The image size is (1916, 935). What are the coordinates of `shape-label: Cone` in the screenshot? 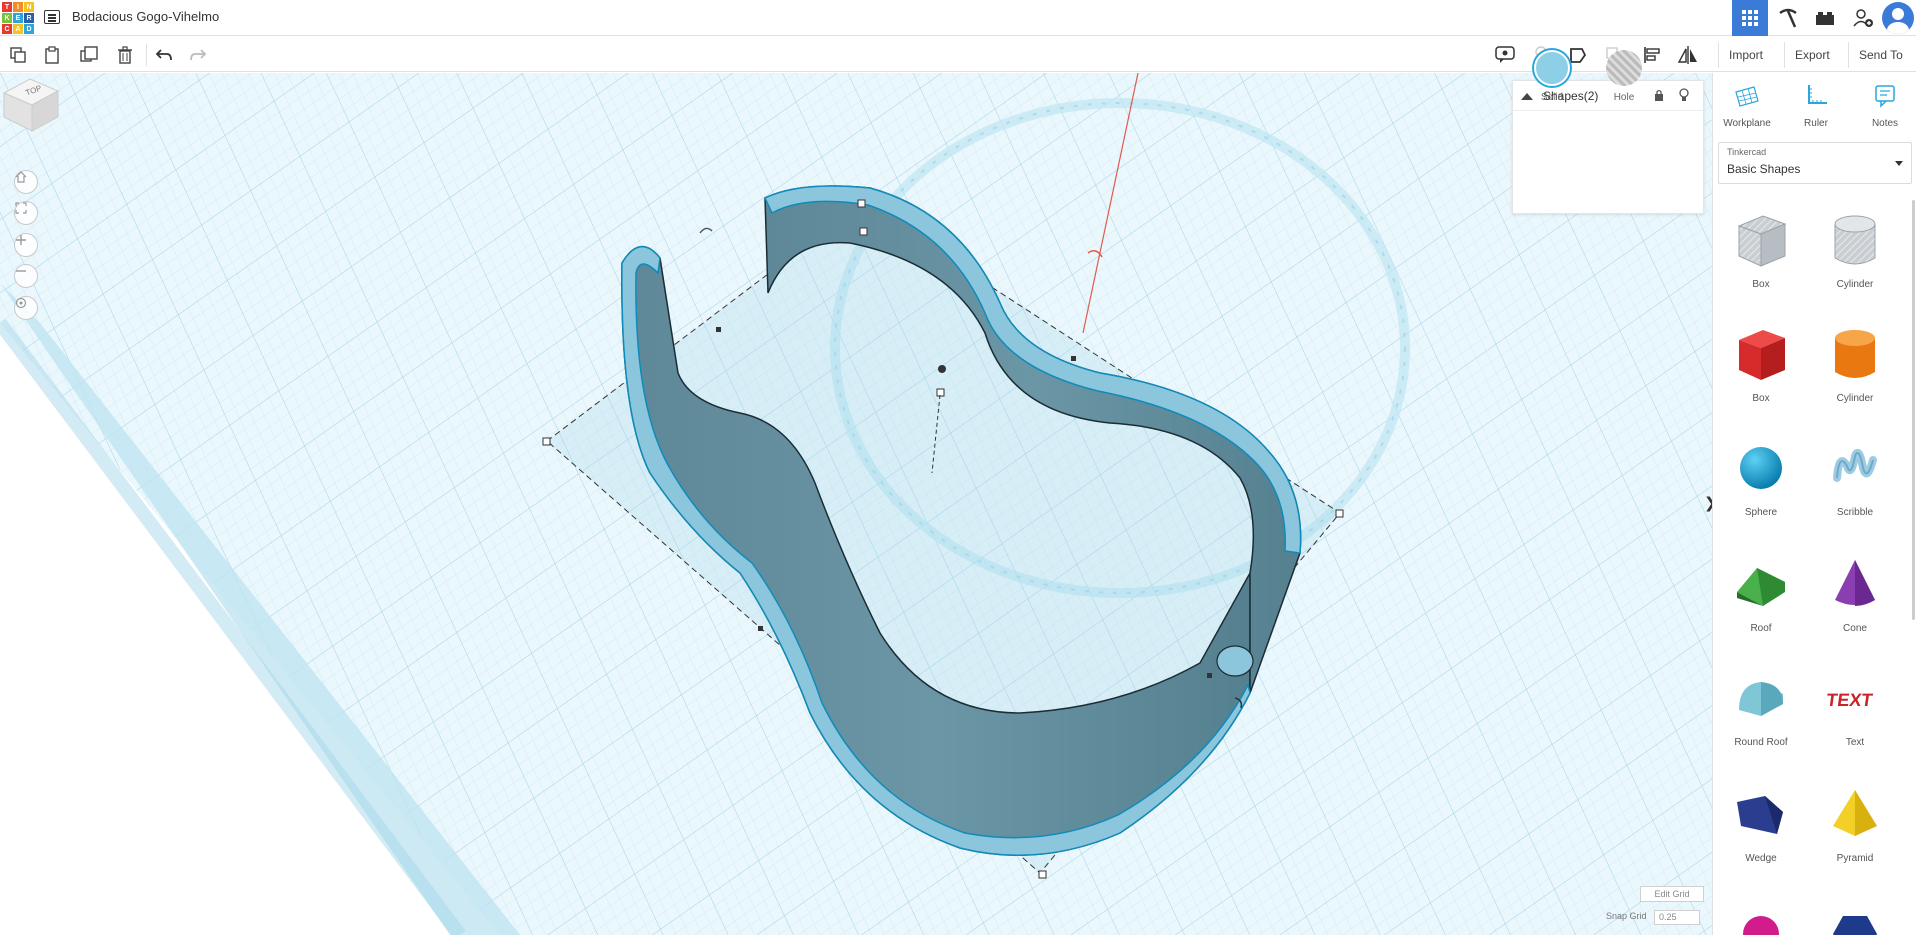 It's located at (1855, 628).